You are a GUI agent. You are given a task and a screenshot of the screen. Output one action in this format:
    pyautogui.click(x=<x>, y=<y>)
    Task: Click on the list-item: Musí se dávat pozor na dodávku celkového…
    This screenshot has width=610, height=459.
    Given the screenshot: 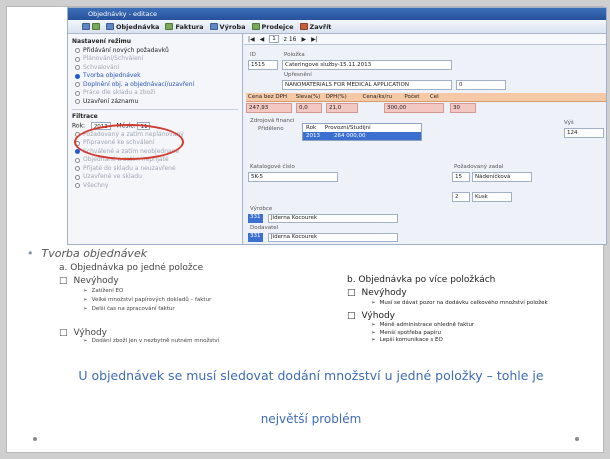 What is the action you would take?
    pyautogui.click(x=457, y=303)
    